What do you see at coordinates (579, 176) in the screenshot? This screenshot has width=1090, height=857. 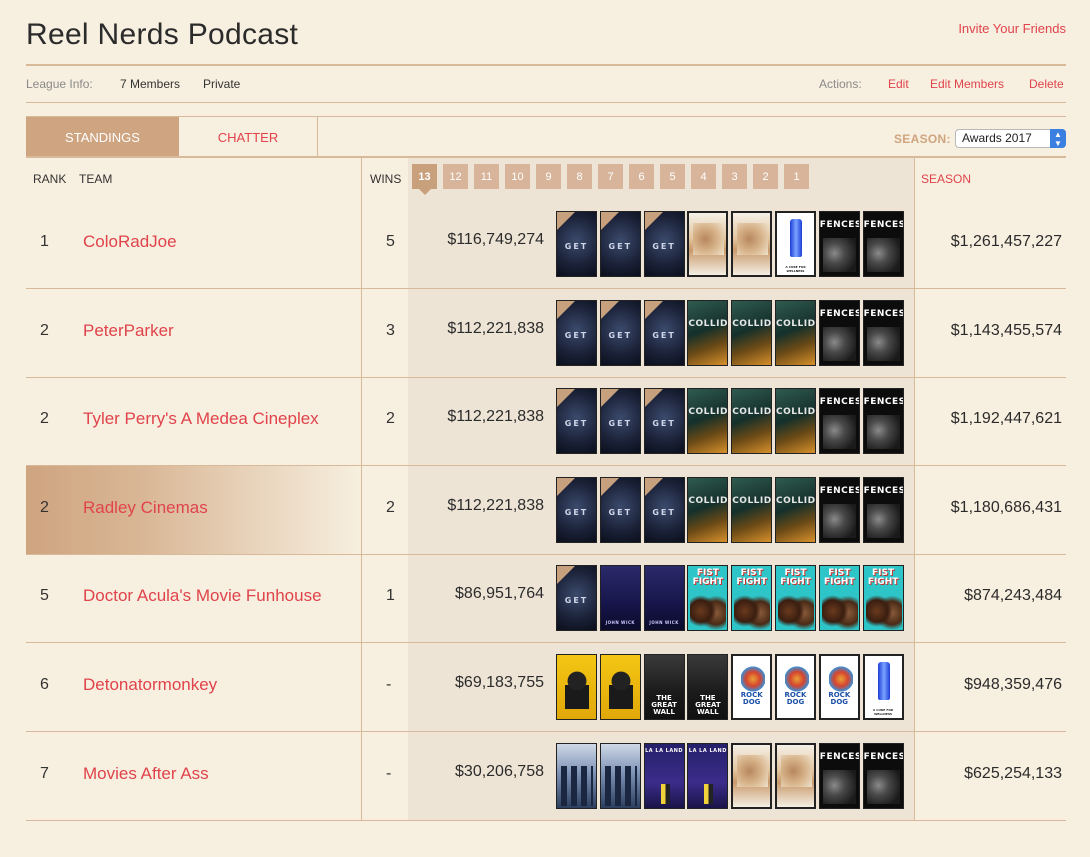 I see `week-button-8: 8` at bounding box center [579, 176].